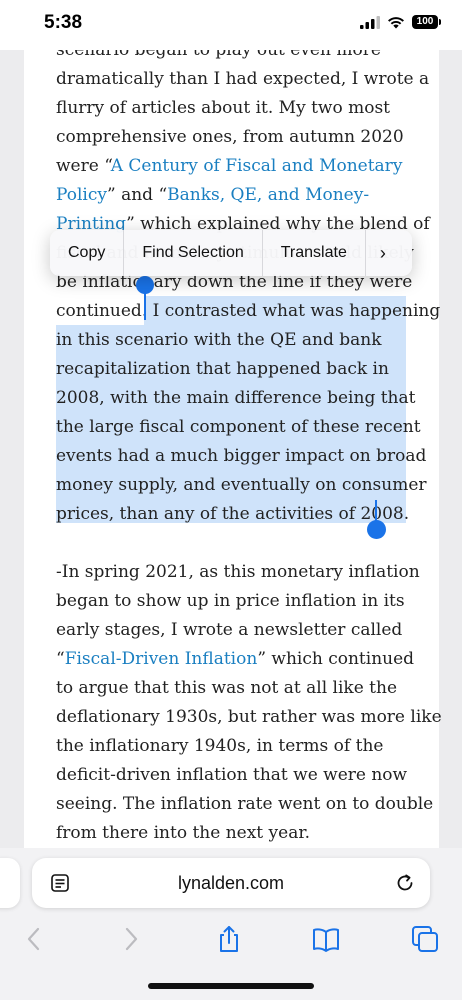 The height and width of the screenshot is (1000, 462). I want to click on article-link: Fiscal-Driven Inflation, so click(161, 659).